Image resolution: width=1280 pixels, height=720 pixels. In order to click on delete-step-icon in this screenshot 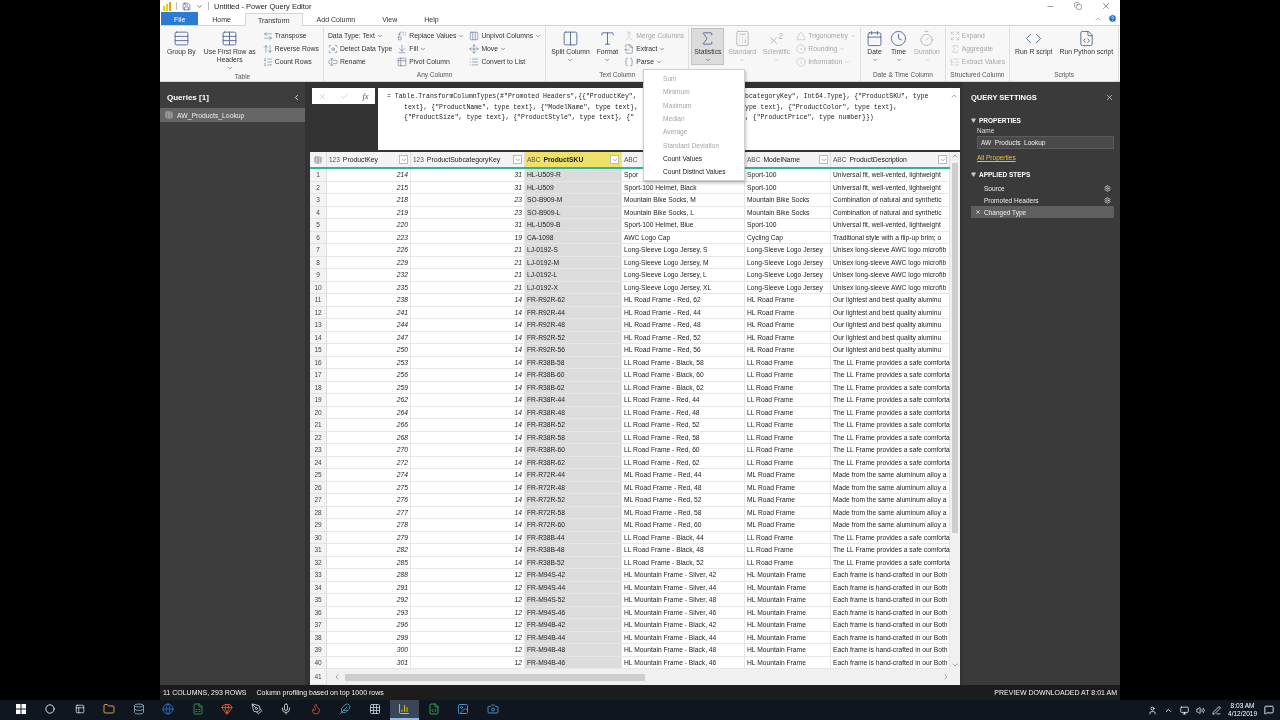, I will do `click(978, 212)`.